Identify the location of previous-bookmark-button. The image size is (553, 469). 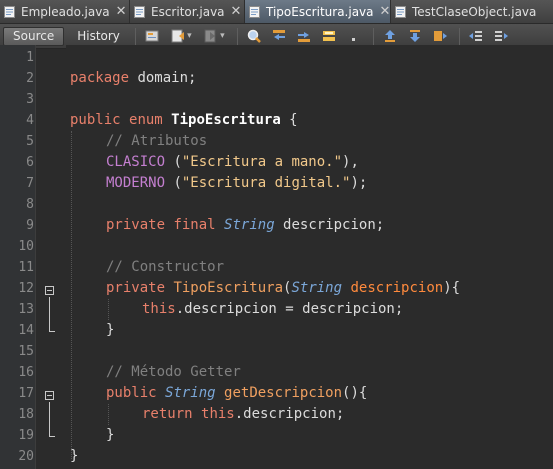
(390, 36).